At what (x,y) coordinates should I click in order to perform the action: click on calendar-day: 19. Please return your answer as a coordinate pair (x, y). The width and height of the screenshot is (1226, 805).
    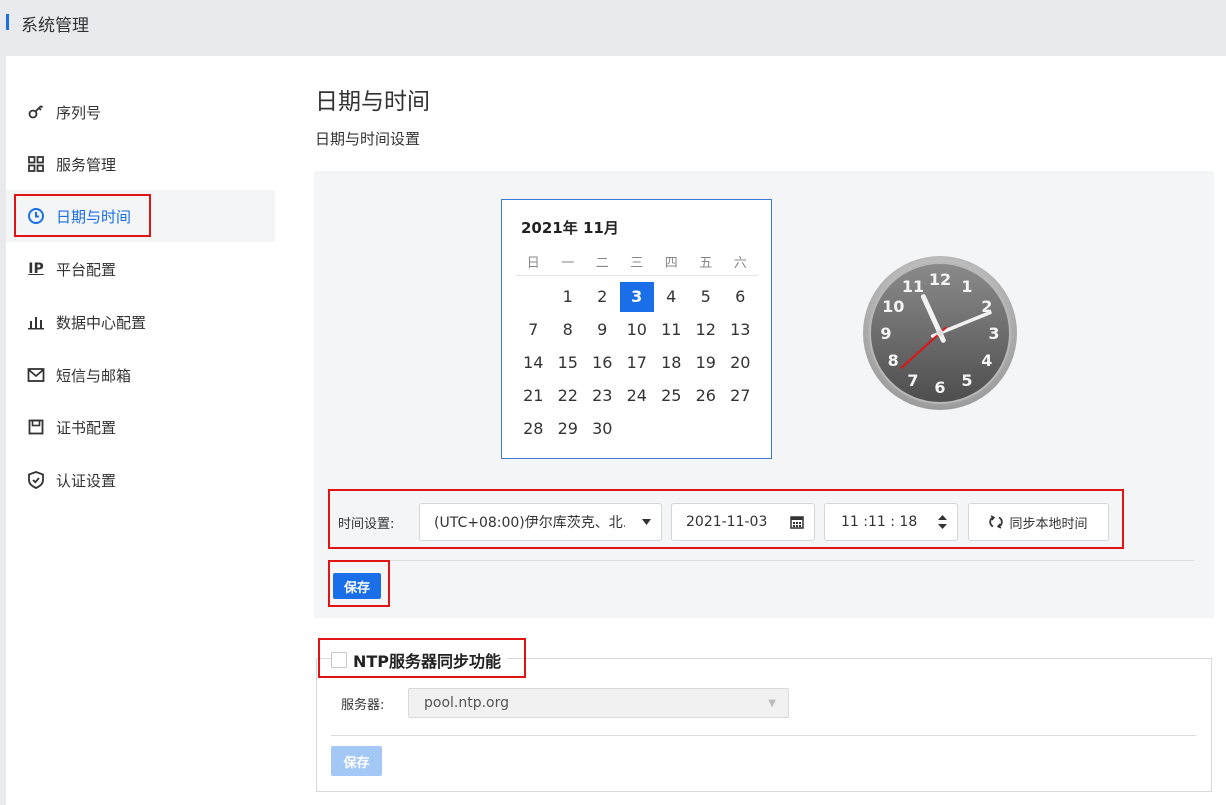
    Looking at the image, I should click on (706, 363).